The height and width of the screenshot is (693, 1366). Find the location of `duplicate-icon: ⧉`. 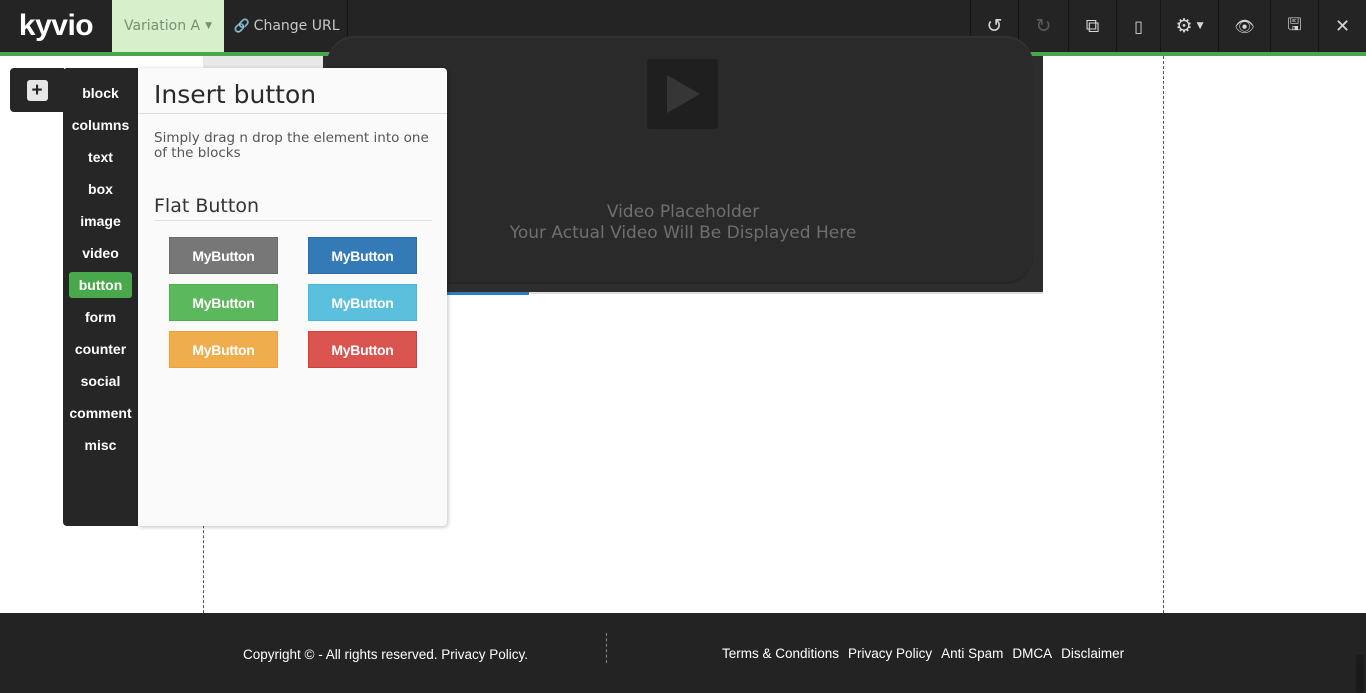

duplicate-icon: ⧉ is located at coordinates (1092, 26).